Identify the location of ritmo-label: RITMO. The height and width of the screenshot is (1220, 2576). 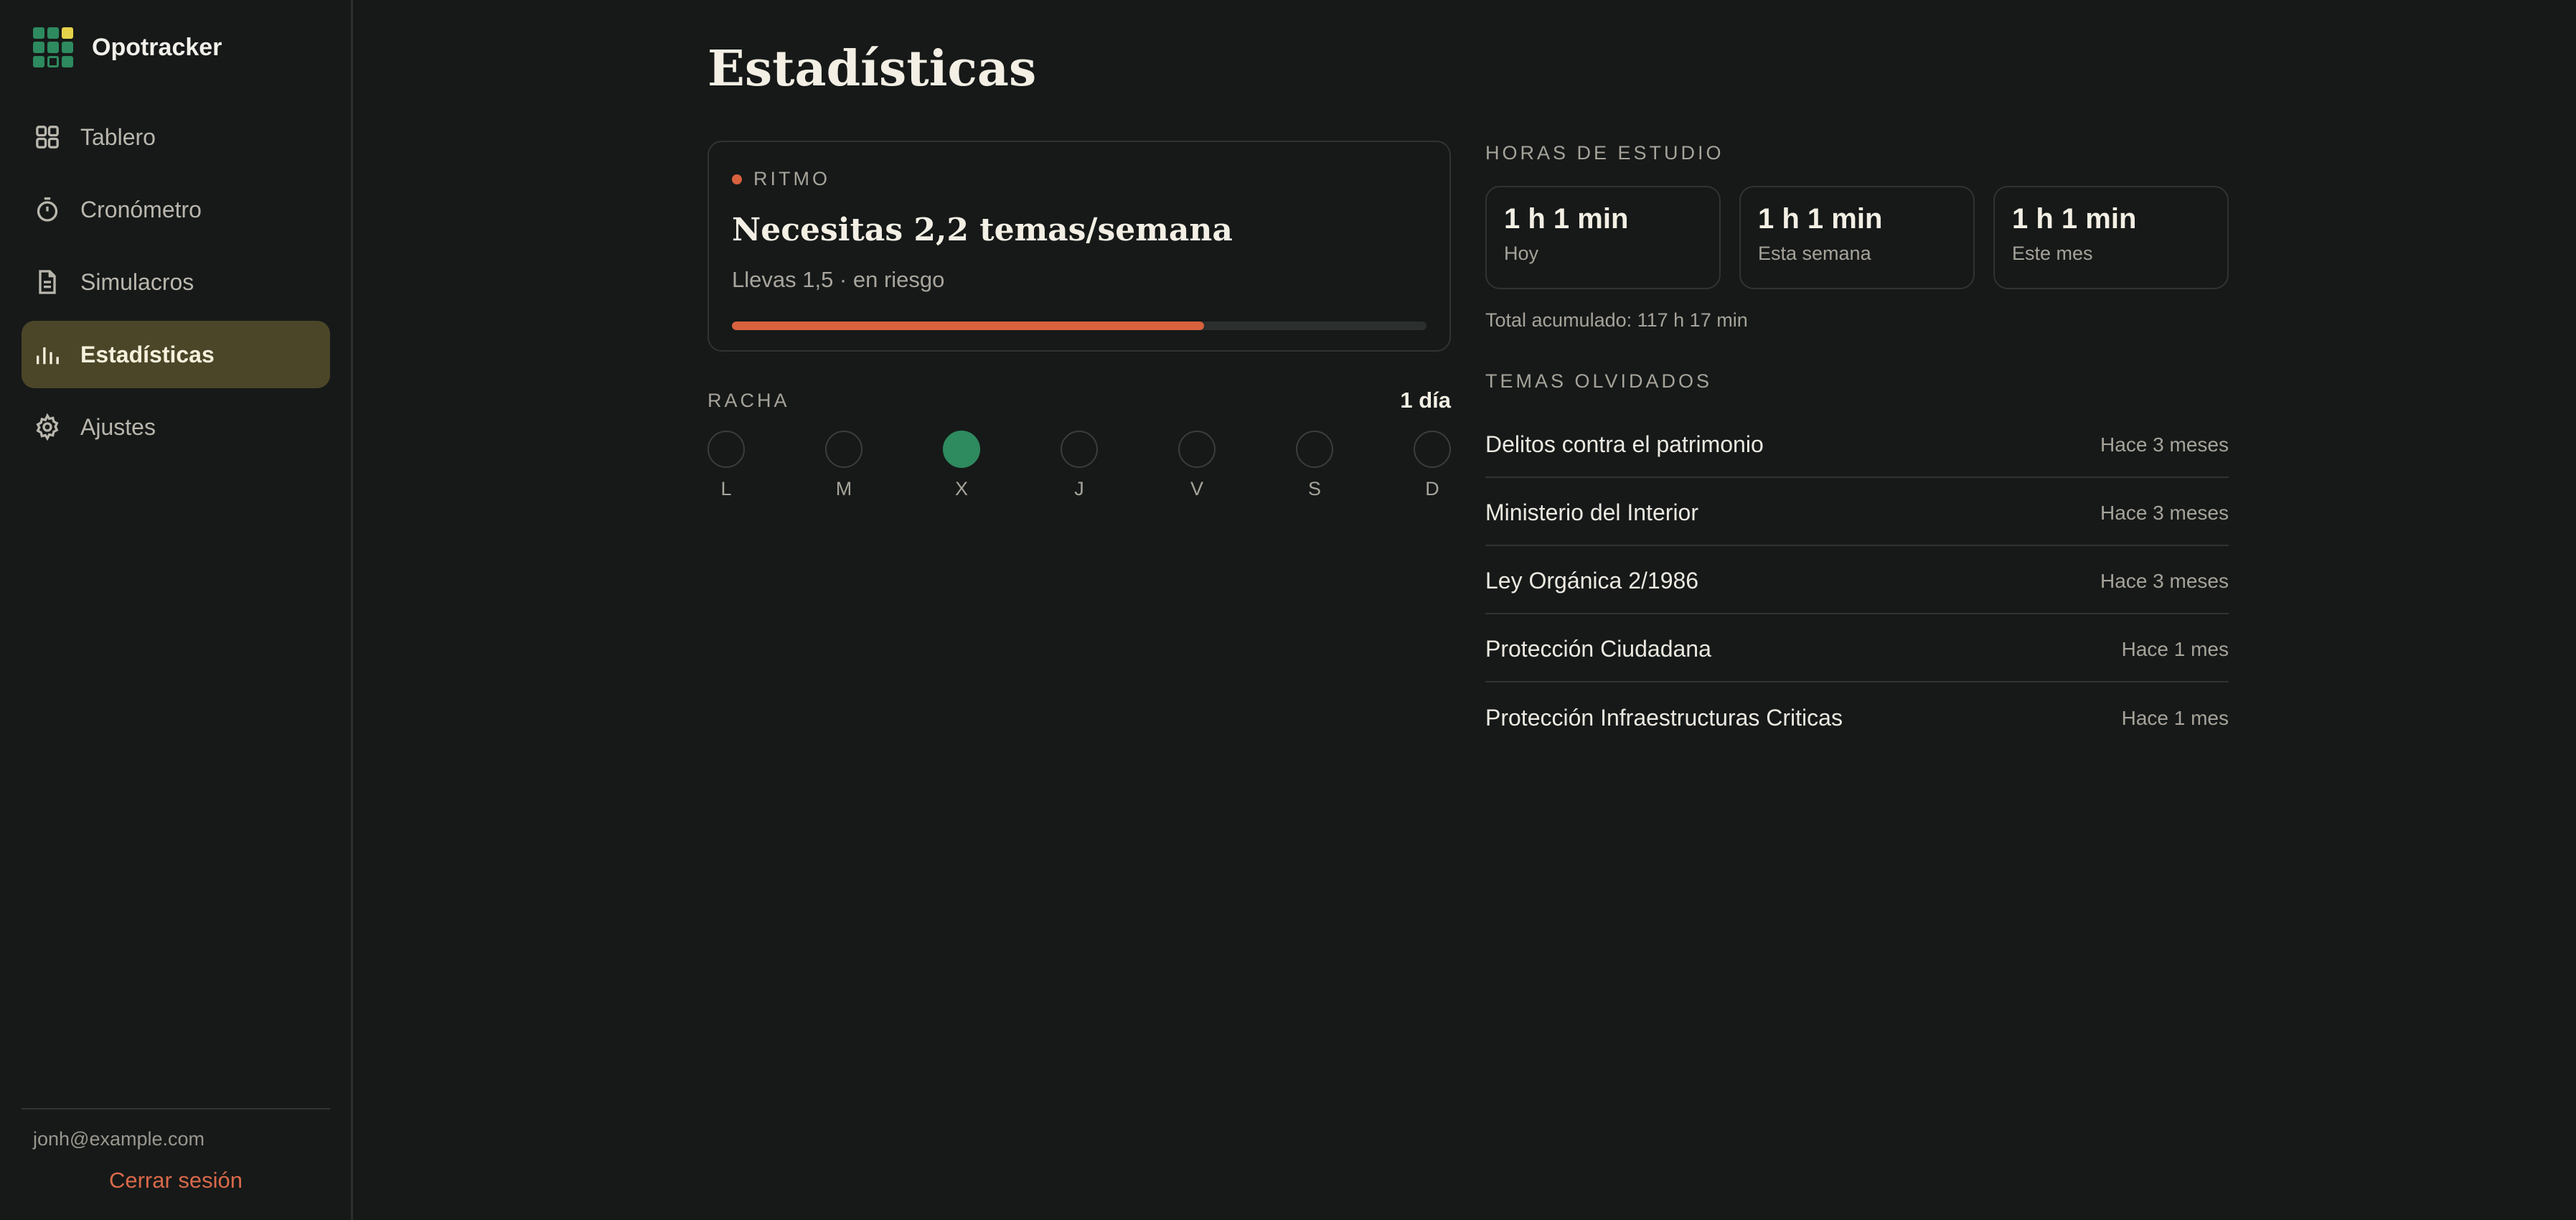
(1079, 179).